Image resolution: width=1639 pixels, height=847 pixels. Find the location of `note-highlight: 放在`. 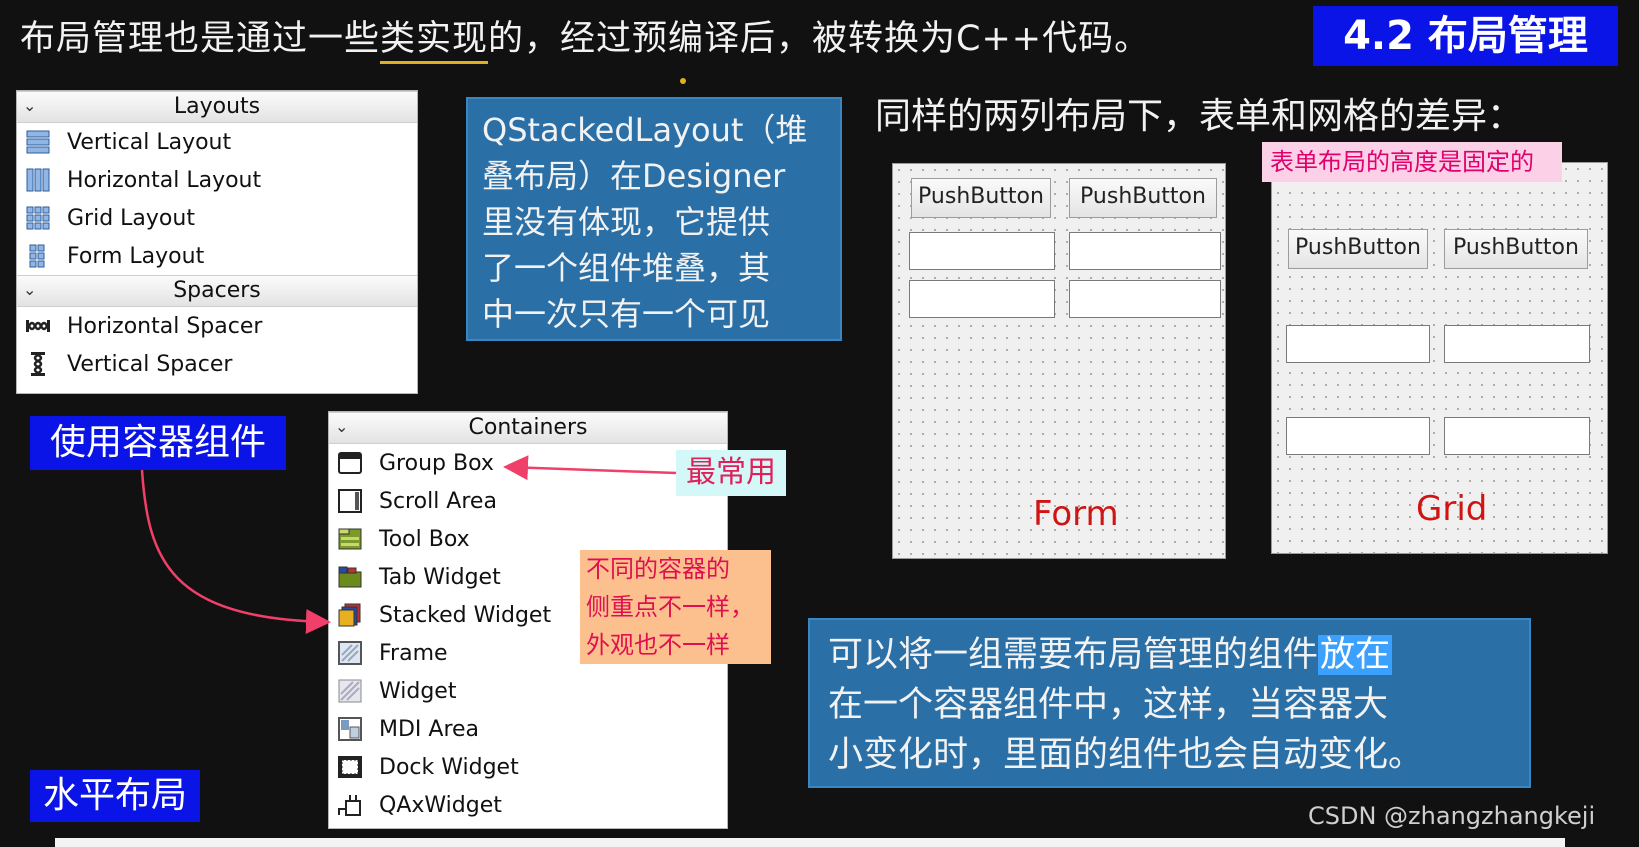

note-highlight: 放在 is located at coordinates (1355, 655).